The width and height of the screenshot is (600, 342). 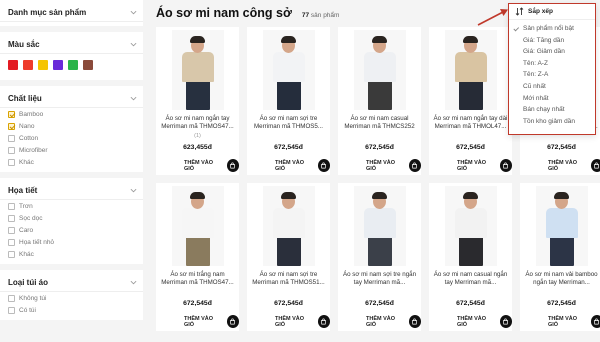 What do you see at coordinates (379, 123) in the screenshot?
I see `product-name: Áo sơ mi nam casual Merriman mã THMCS252` at bounding box center [379, 123].